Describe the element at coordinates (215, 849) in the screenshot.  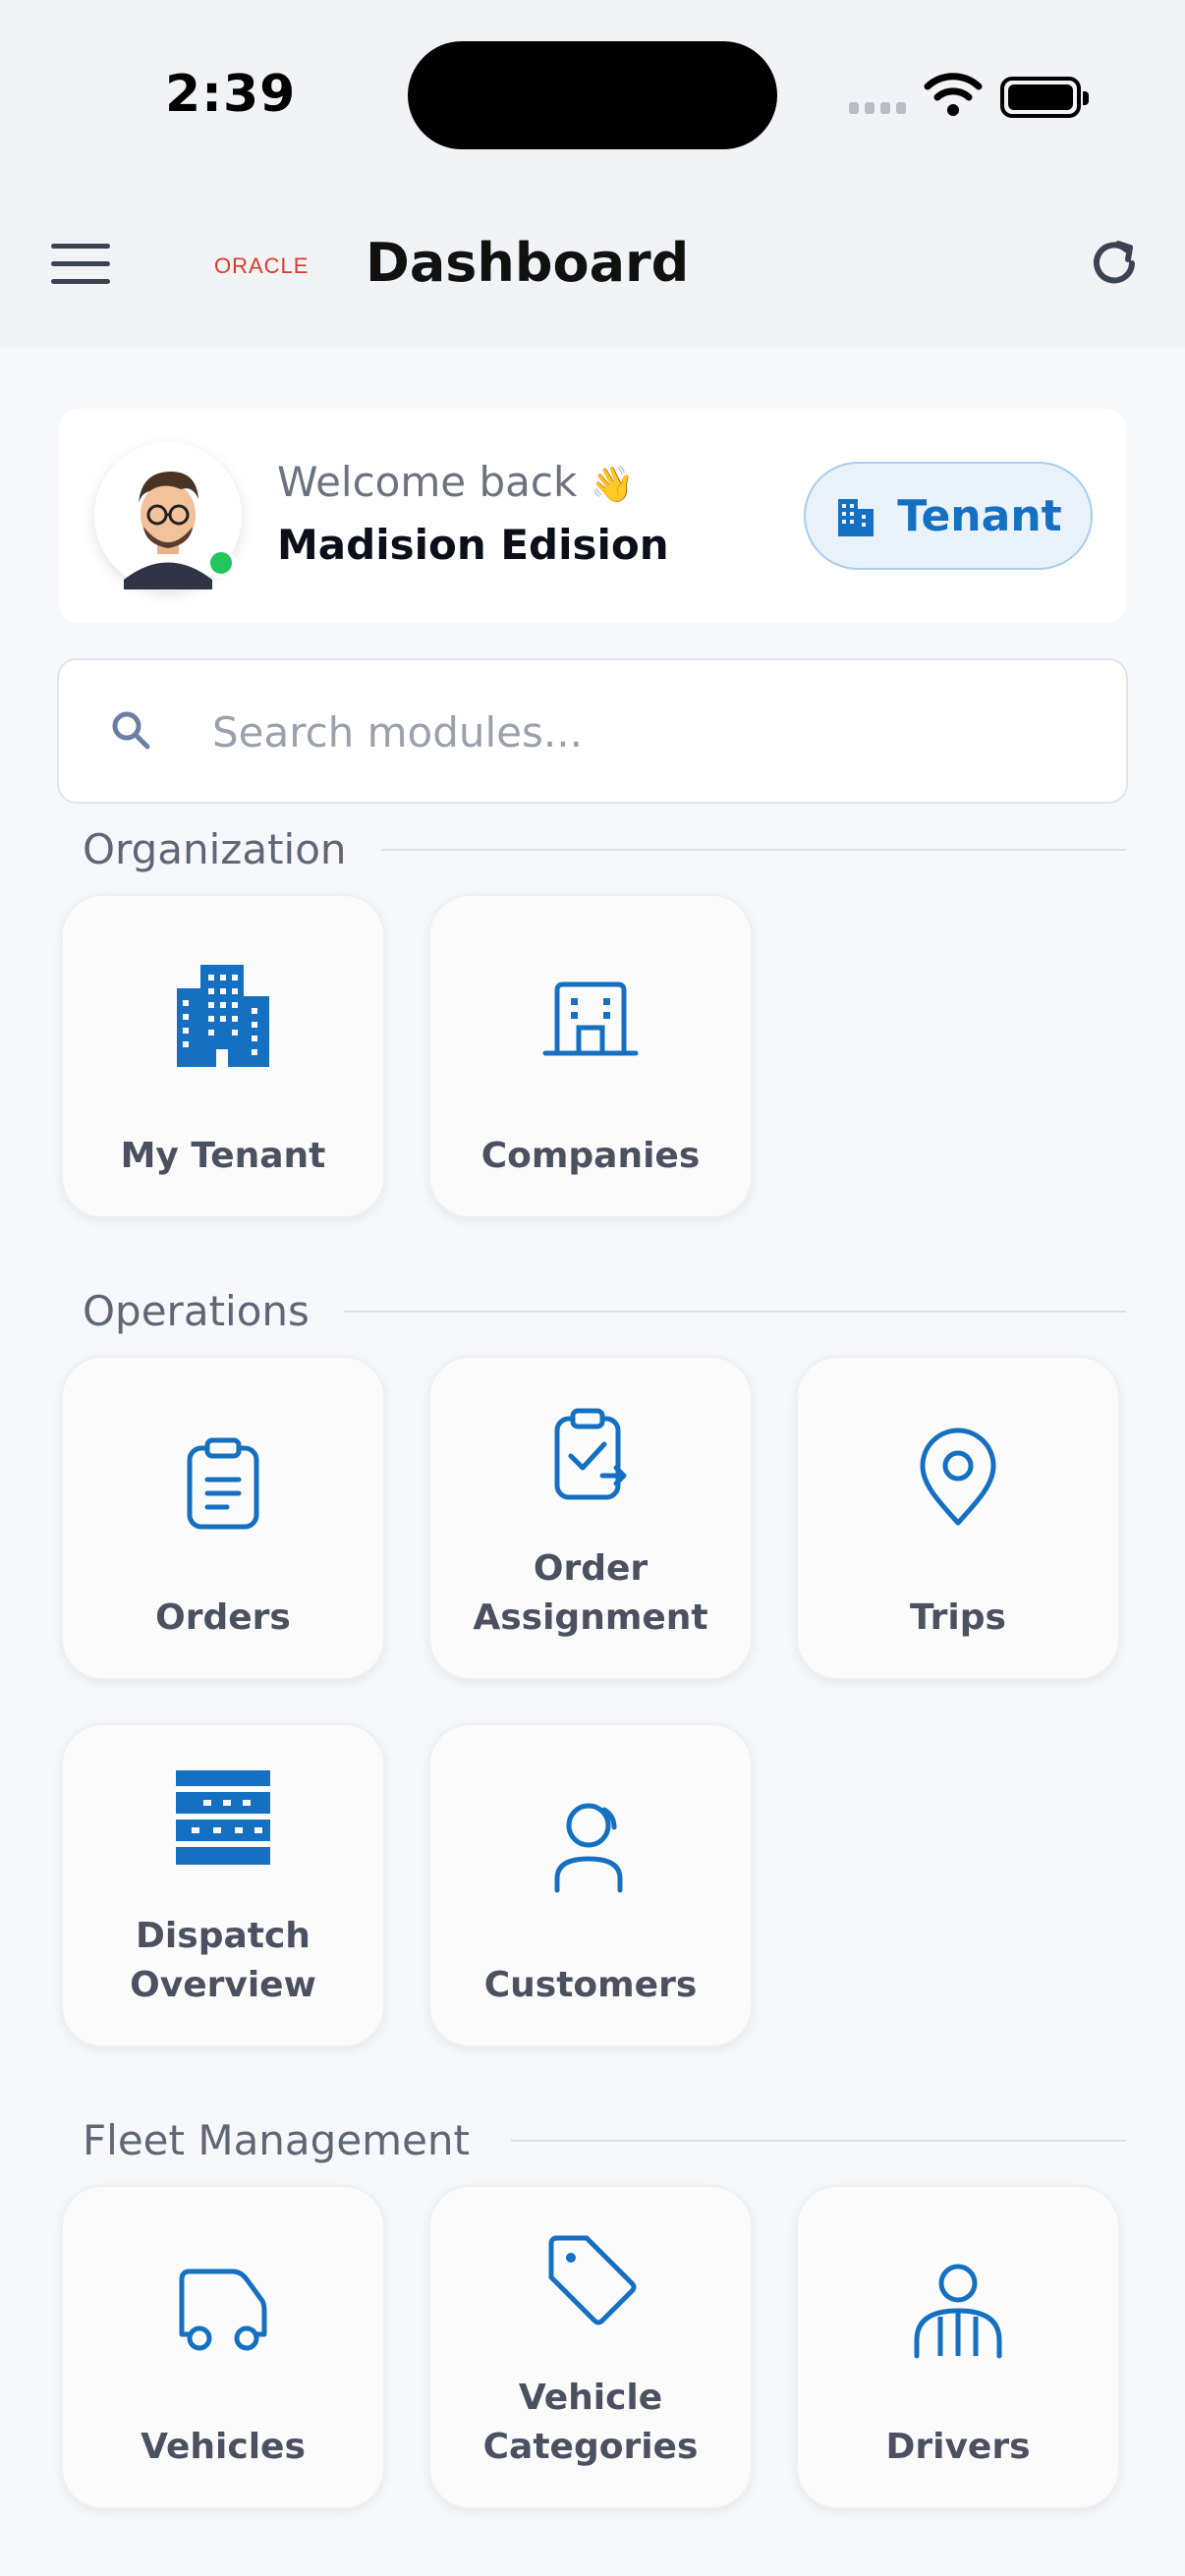
I see `section-title-organization: Organization` at that location.